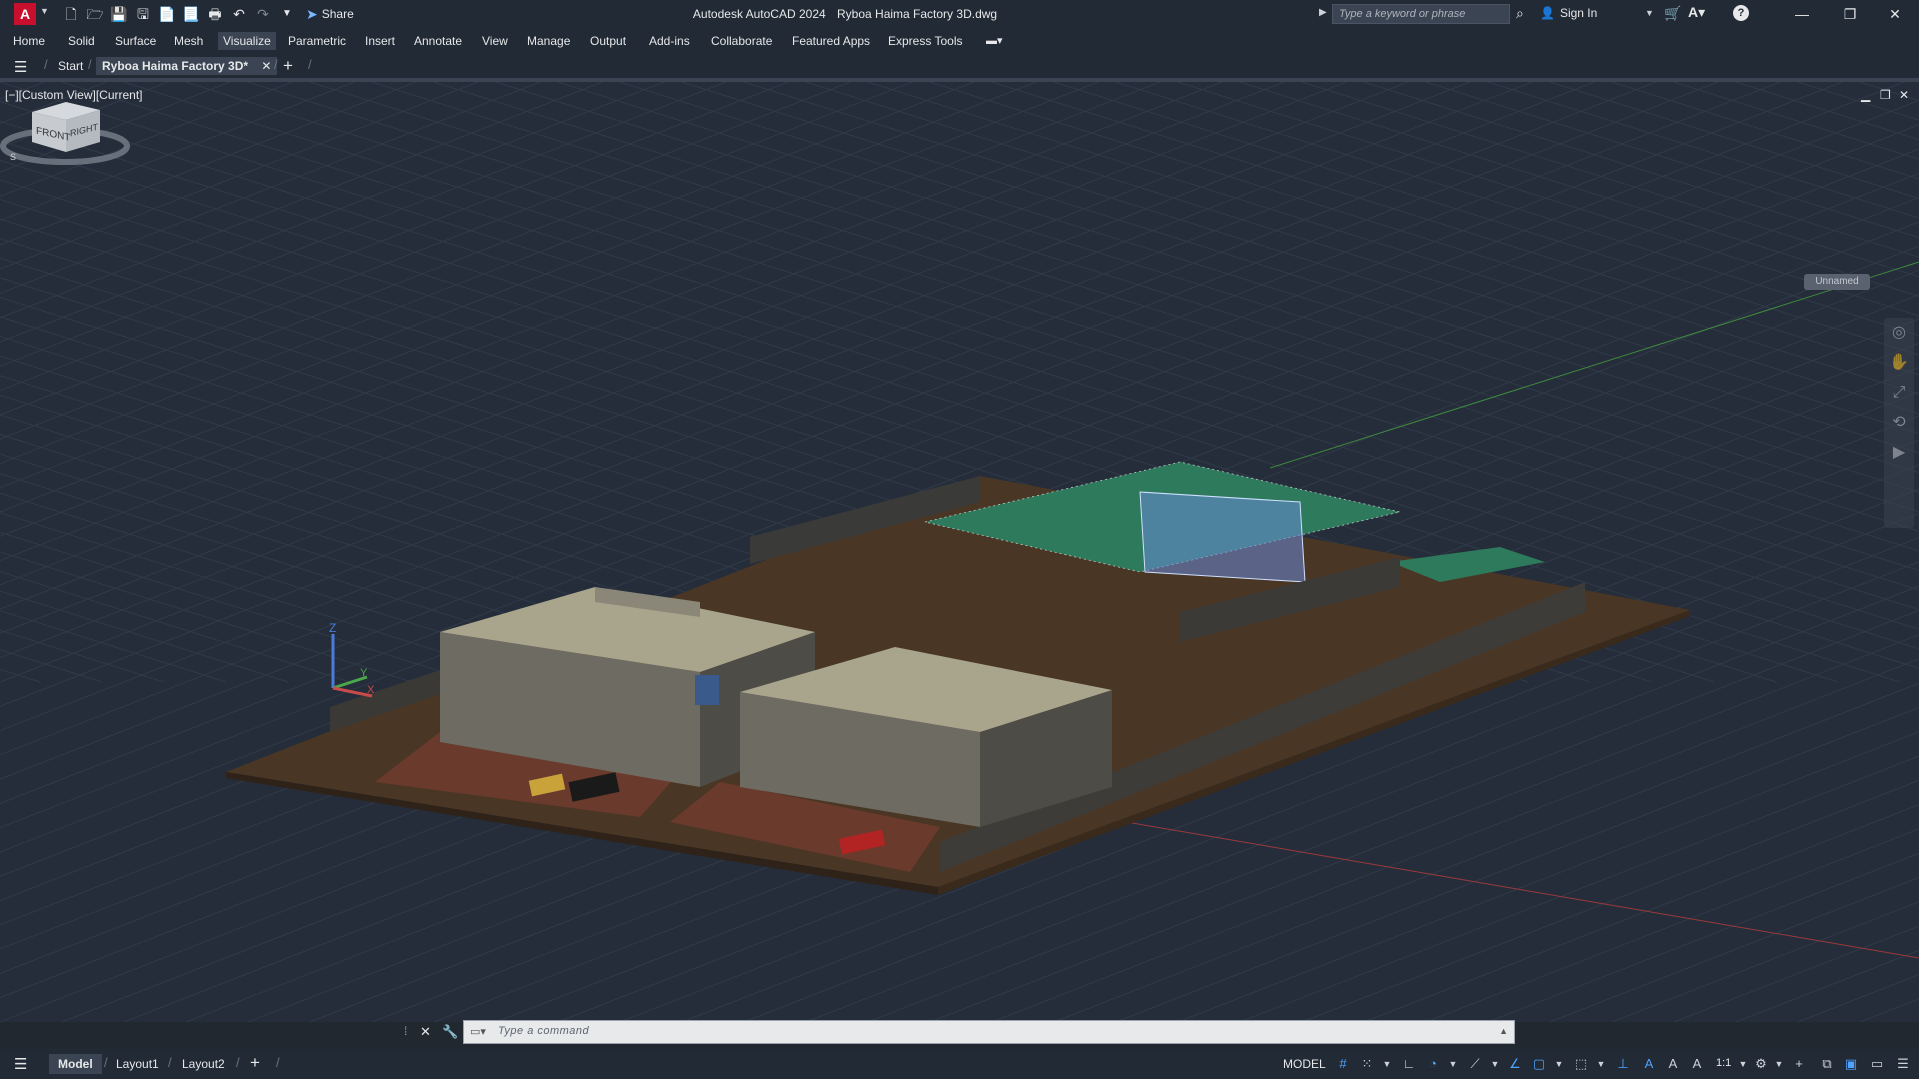 This screenshot has width=1919, height=1079. What do you see at coordinates (1779, 1064) in the screenshot?
I see `workspace-menu-caret-icon: ▼` at bounding box center [1779, 1064].